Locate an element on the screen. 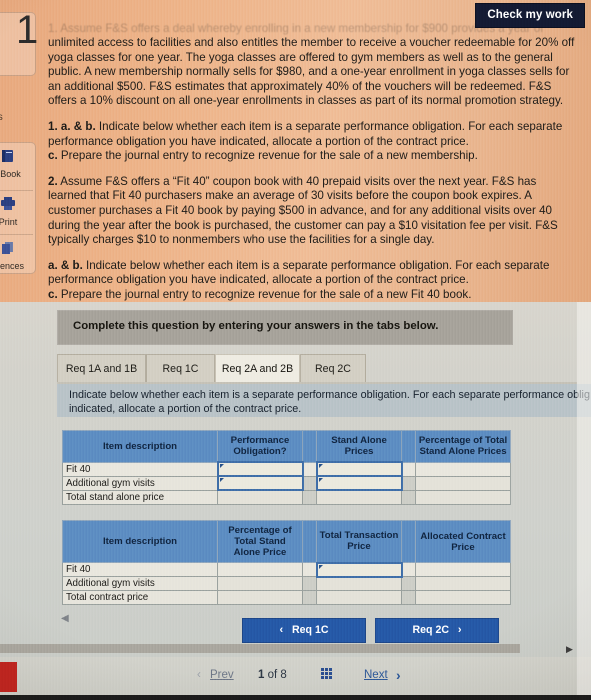 This screenshot has height=700, width=591. question-number: 1 is located at coordinates (27, 30).